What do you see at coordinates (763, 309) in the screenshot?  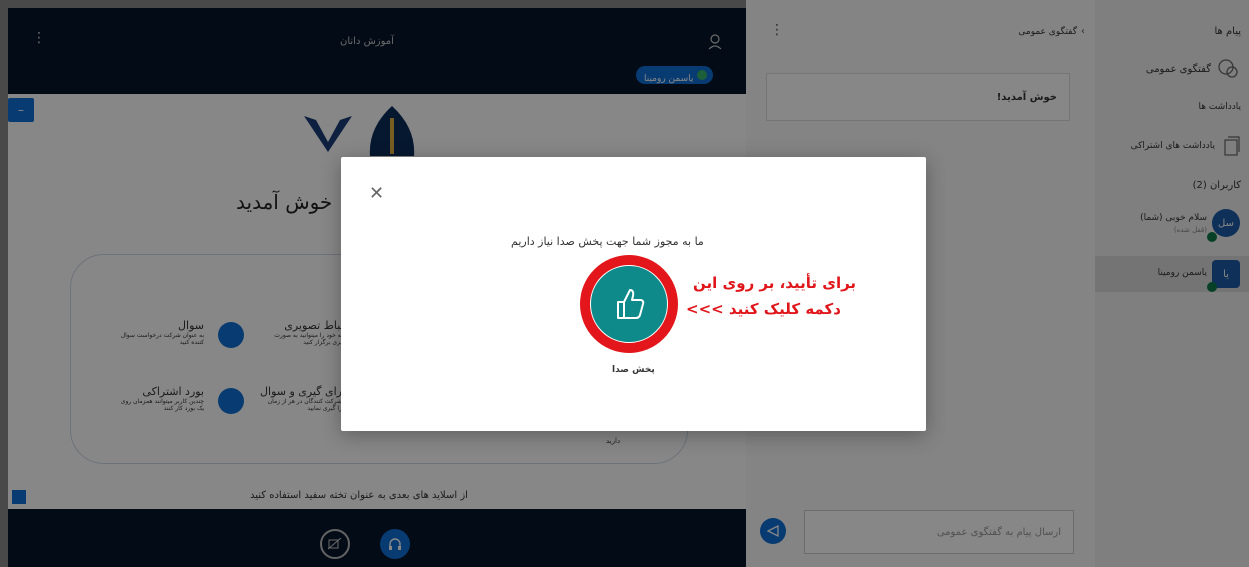 I see `annotation-line2: دکمه کلیک کنید >>>` at bounding box center [763, 309].